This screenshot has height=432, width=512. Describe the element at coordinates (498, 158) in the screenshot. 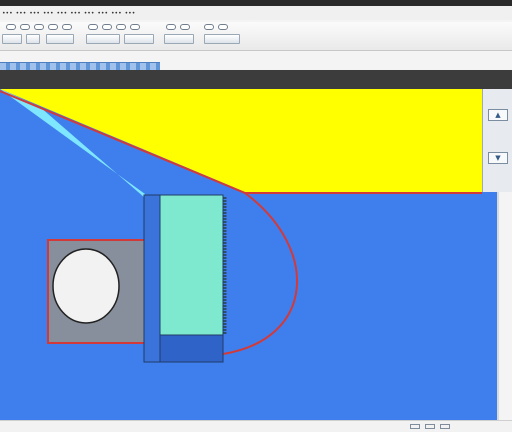

I see `scroll-down-button: ▼` at that location.